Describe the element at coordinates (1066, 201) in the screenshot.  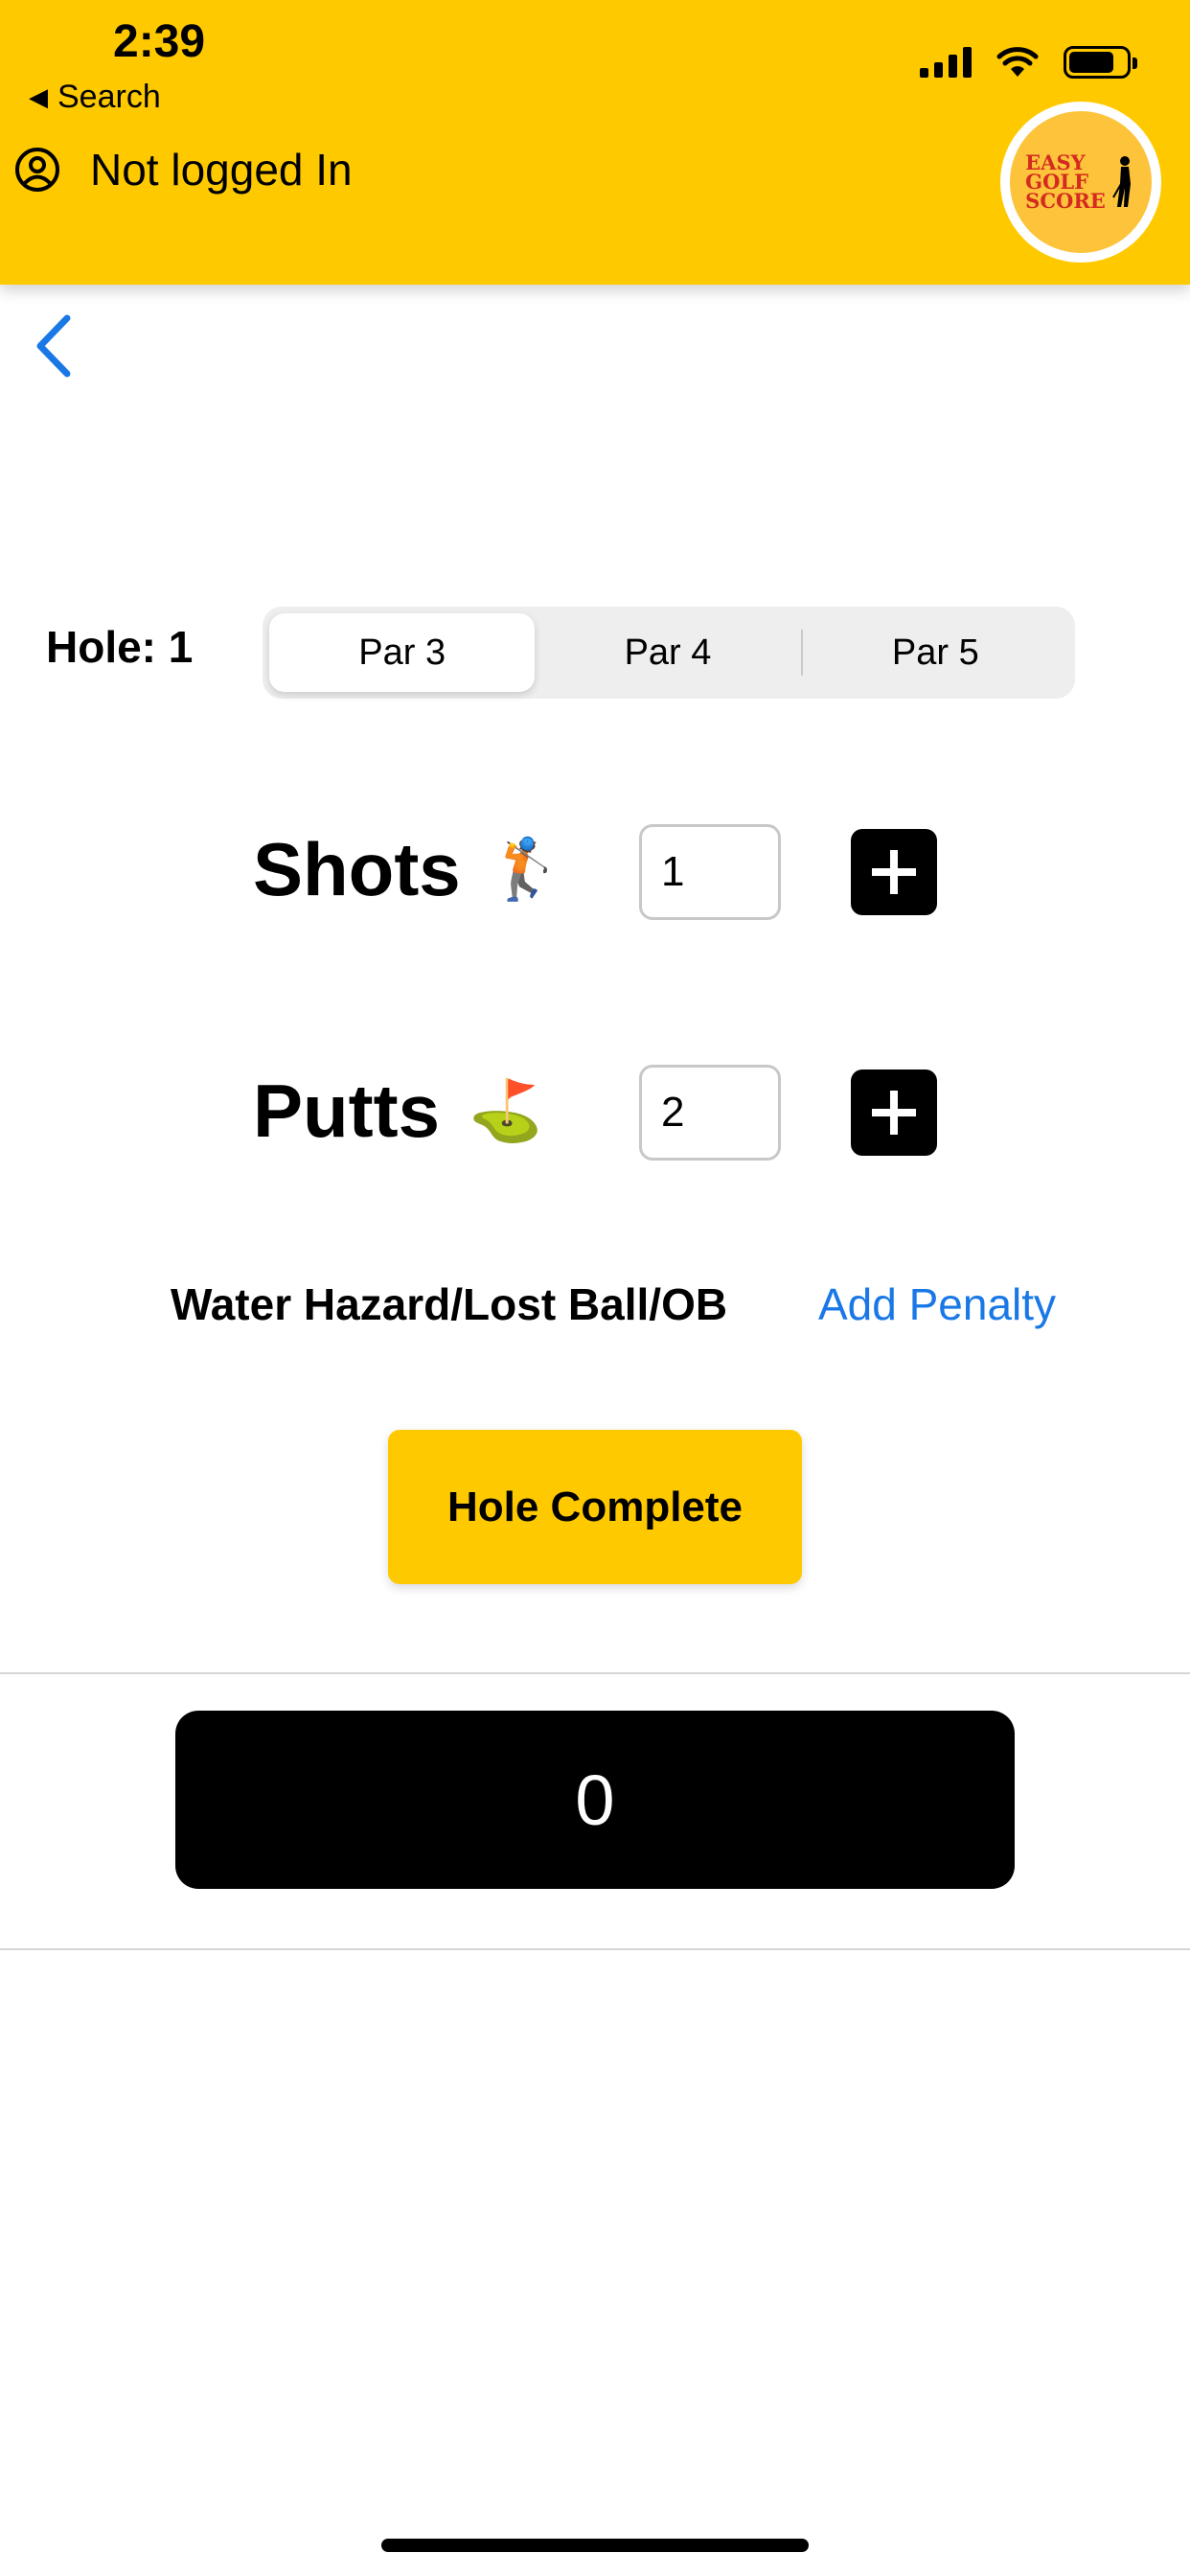
I see `logo-text-line-3: SCORE` at that location.